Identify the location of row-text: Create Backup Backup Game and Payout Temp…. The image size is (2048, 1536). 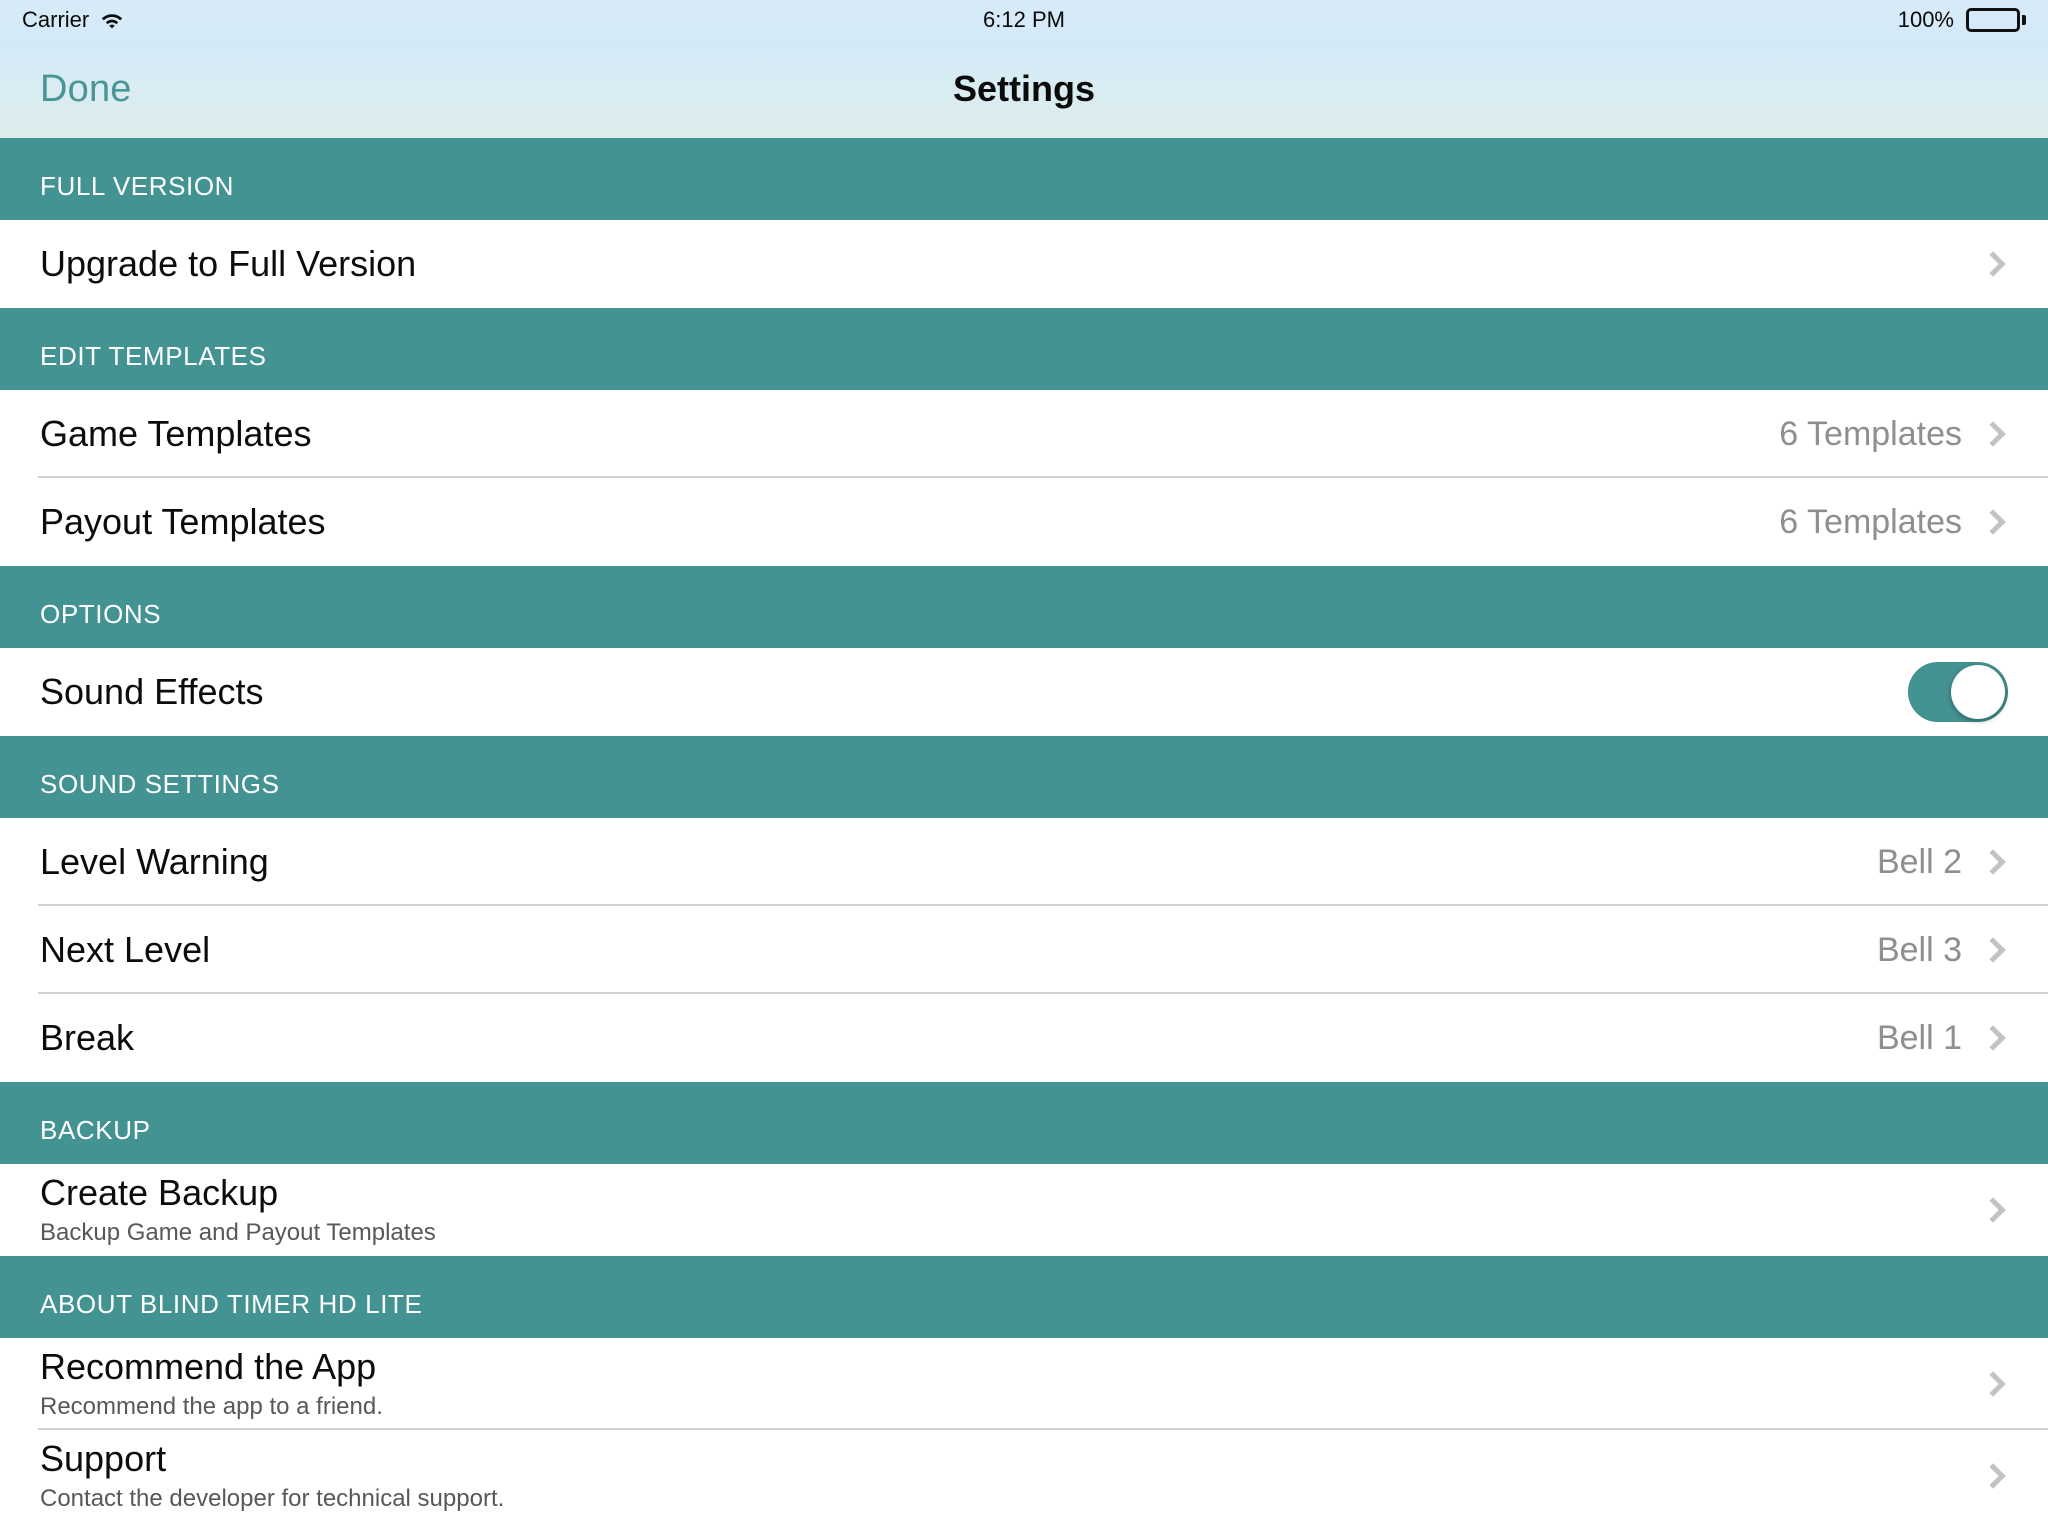
(238, 1210).